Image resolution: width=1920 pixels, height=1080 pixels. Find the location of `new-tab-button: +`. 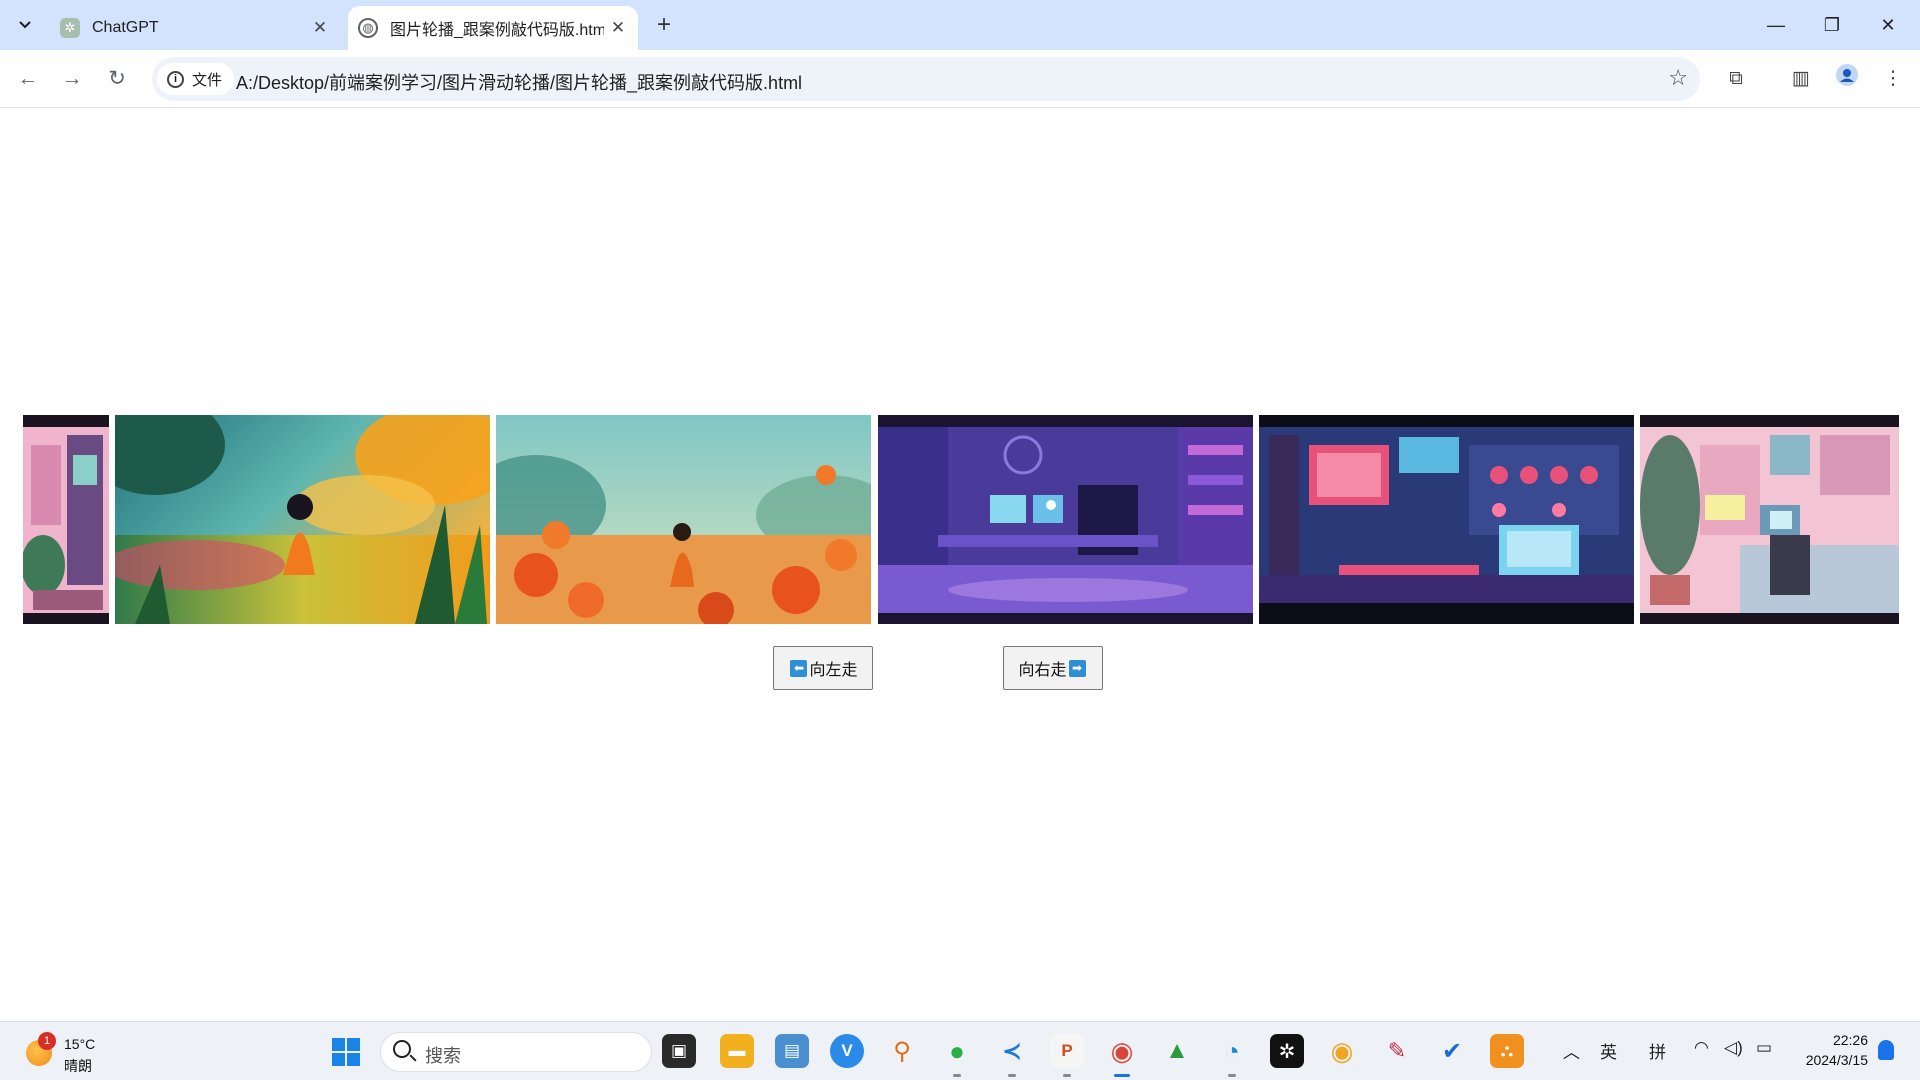

new-tab-button: + is located at coordinates (664, 26).